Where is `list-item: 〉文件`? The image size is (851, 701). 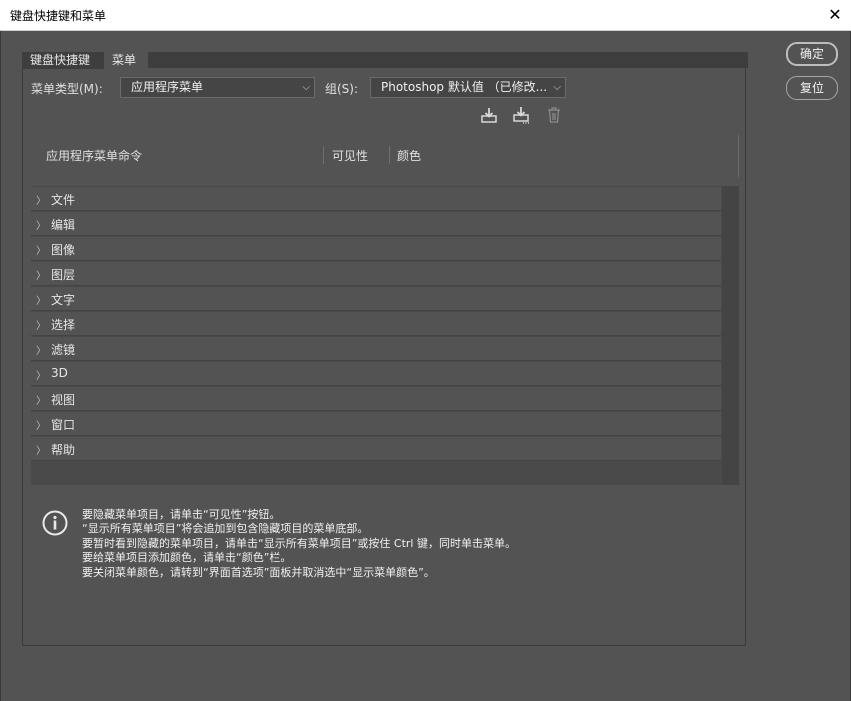 list-item: 〉文件 is located at coordinates (376, 199).